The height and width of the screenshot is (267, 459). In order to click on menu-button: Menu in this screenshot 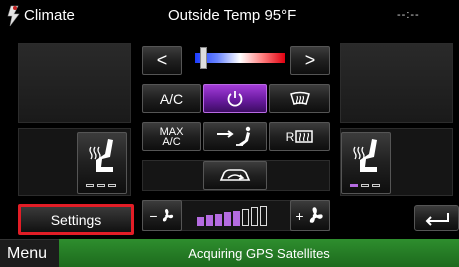, I will do `click(29, 253)`.